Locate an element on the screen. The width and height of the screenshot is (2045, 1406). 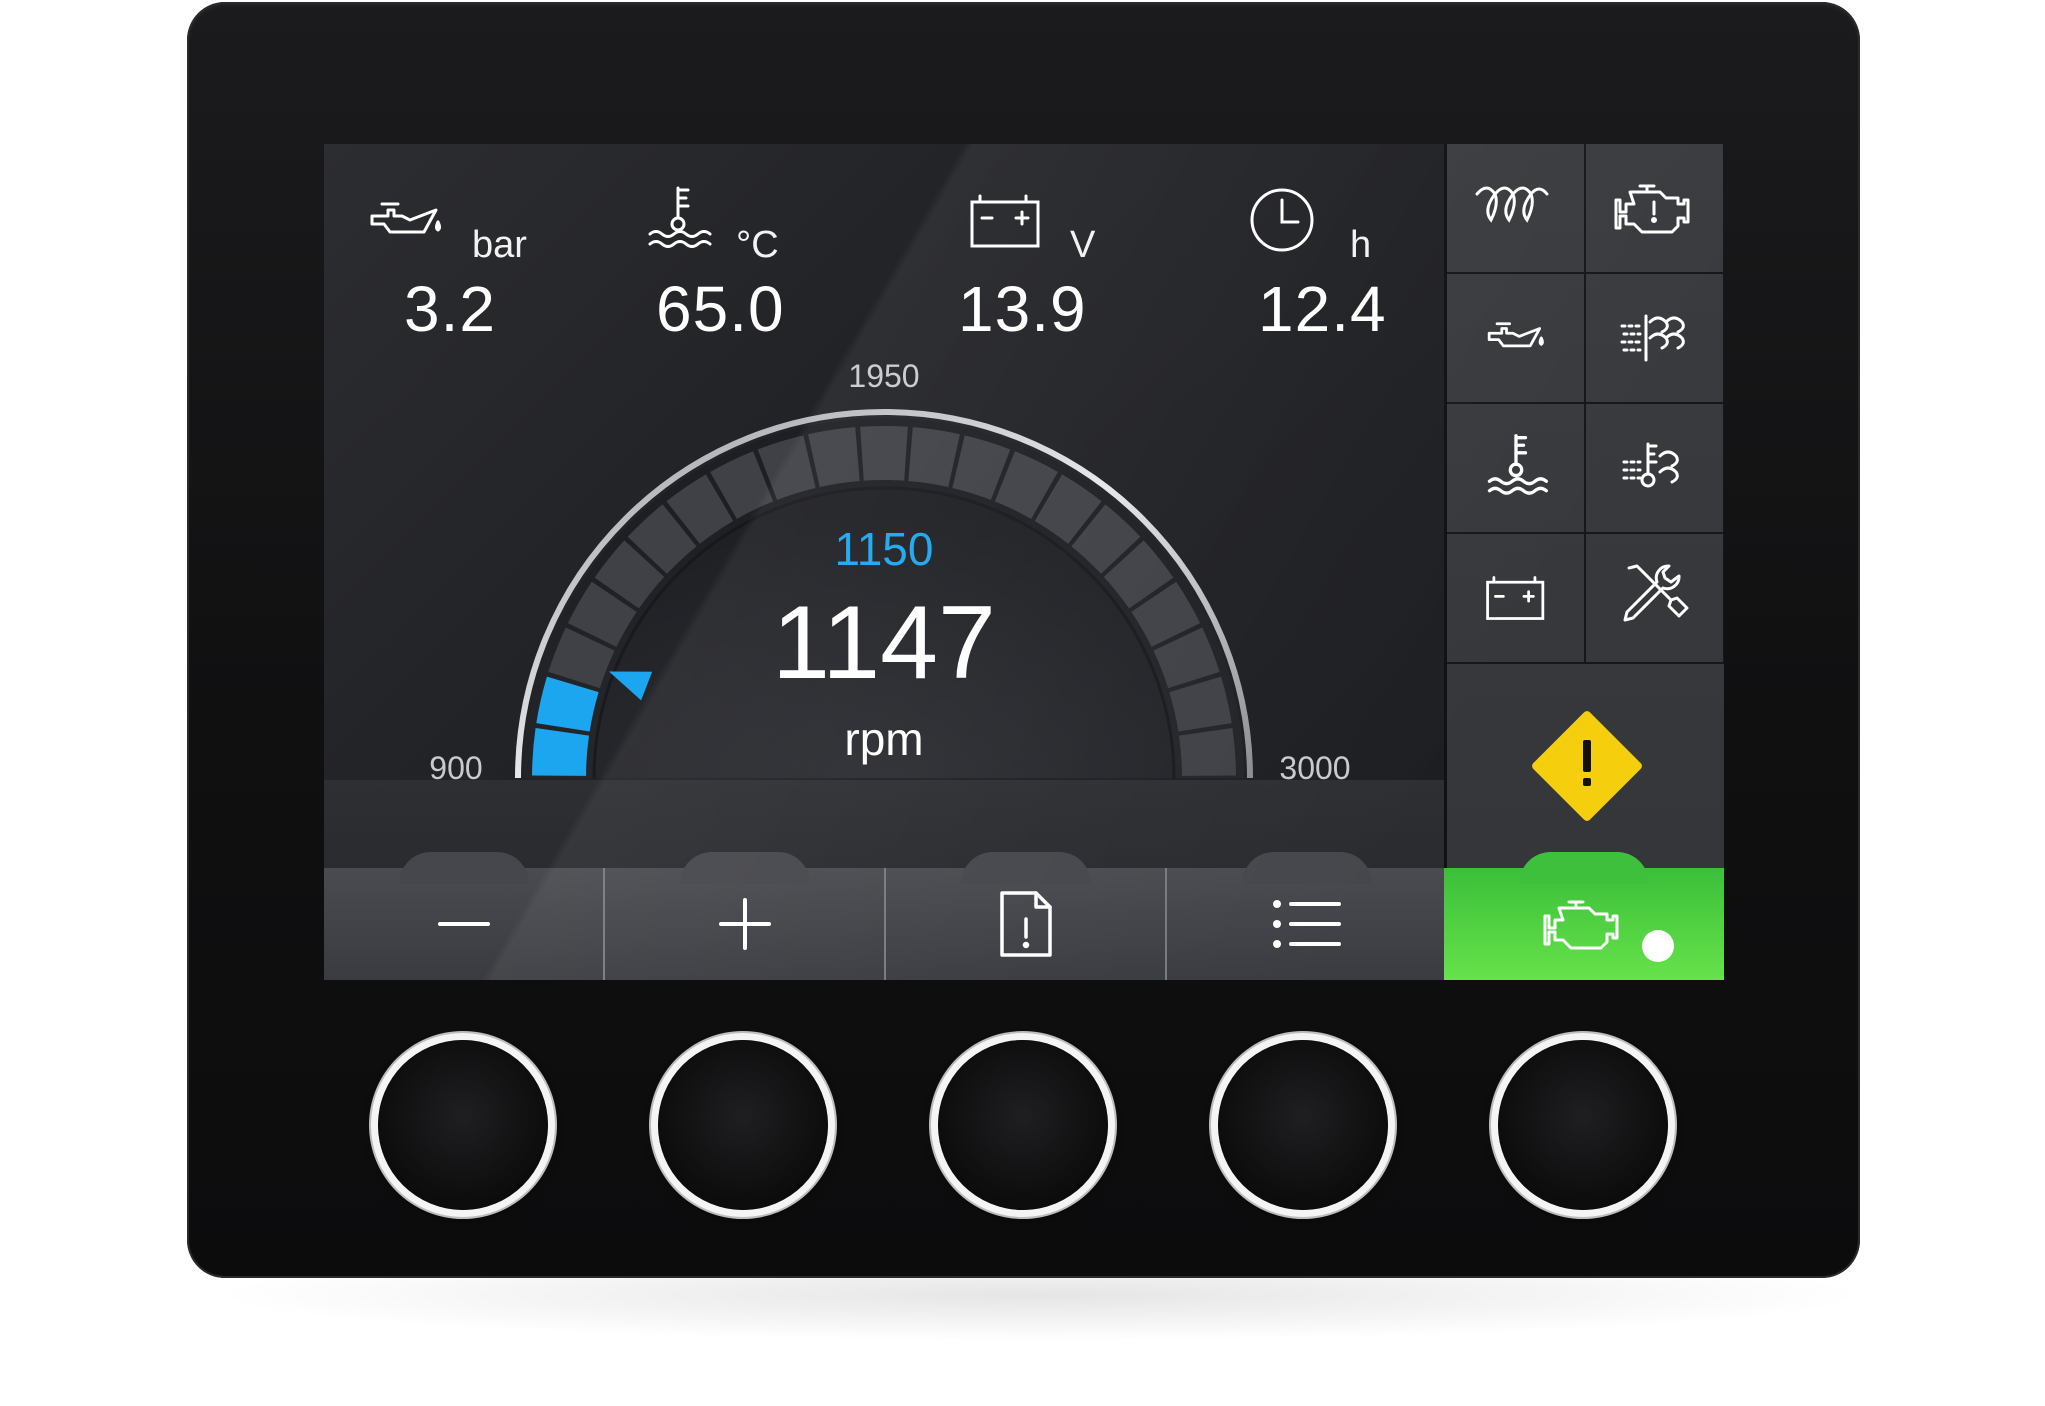
engine-status-dot is located at coordinates (1658, 946).